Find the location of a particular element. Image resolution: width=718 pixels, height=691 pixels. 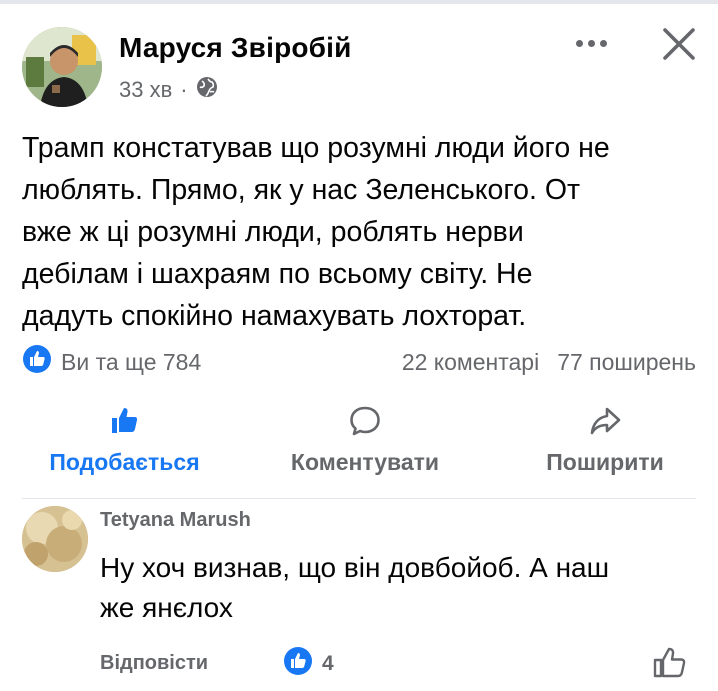

shares-count: 77 поширень is located at coordinates (626, 362).